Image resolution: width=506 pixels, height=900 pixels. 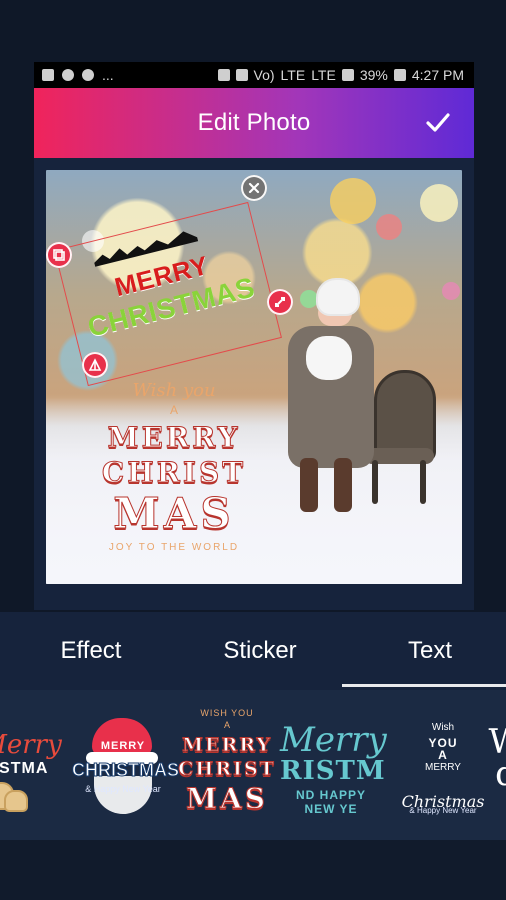 I want to click on preset-2-line3: & Happy New Year, so click(x=123, y=789).